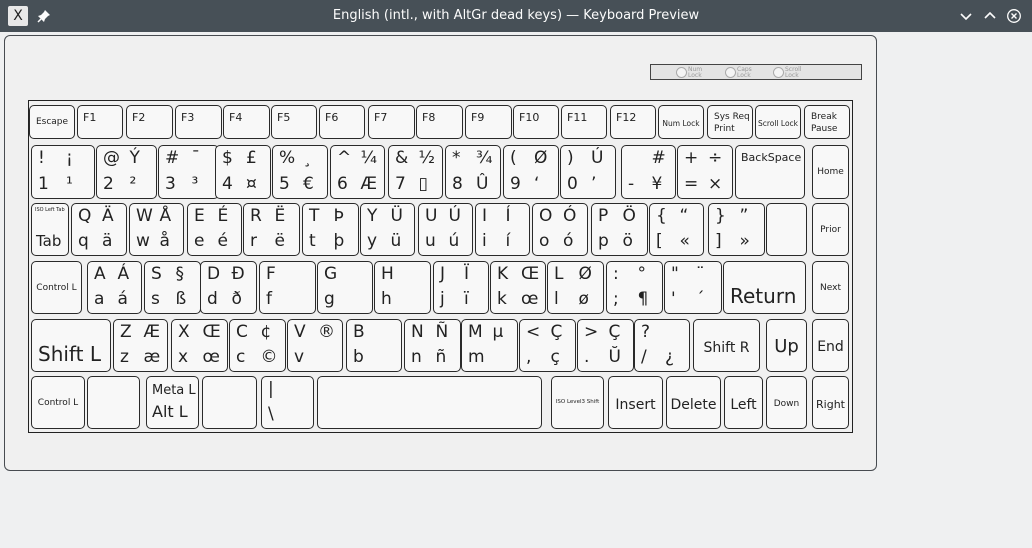 The image size is (1032, 548). I want to click on key-9: (9 Ø ‘, so click(531, 172).